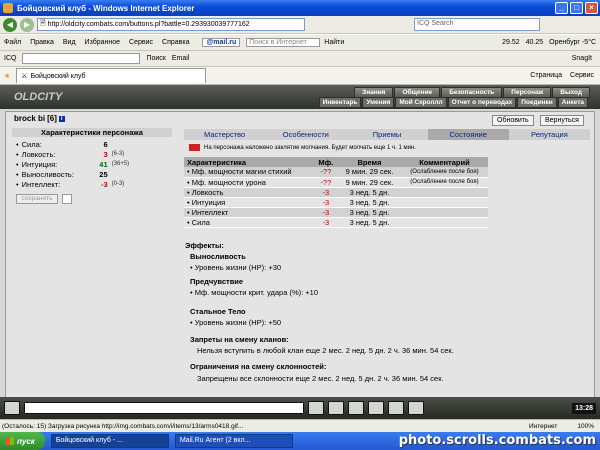  I want to click on back-button: Вернуться, so click(562, 120).